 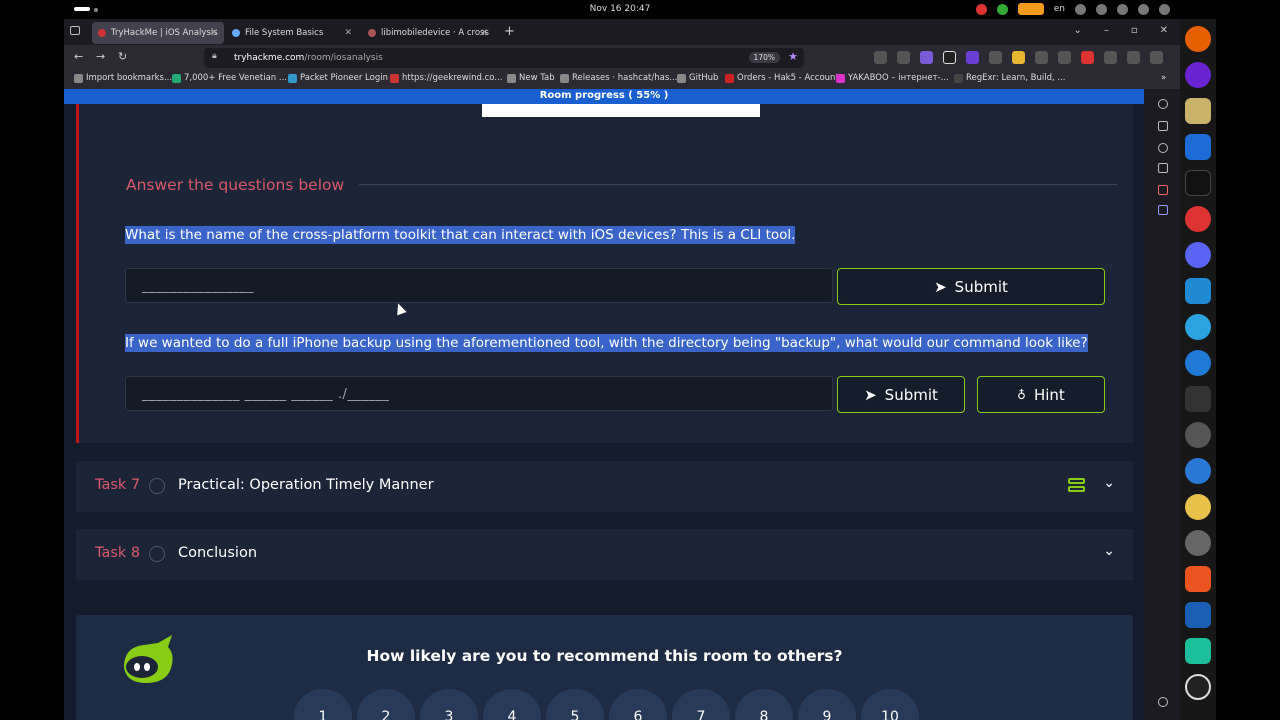 What do you see at coordinates (1106, 30) in the screenshot?
I see `minimize-icon: –` at bounding box center [1106, 30].